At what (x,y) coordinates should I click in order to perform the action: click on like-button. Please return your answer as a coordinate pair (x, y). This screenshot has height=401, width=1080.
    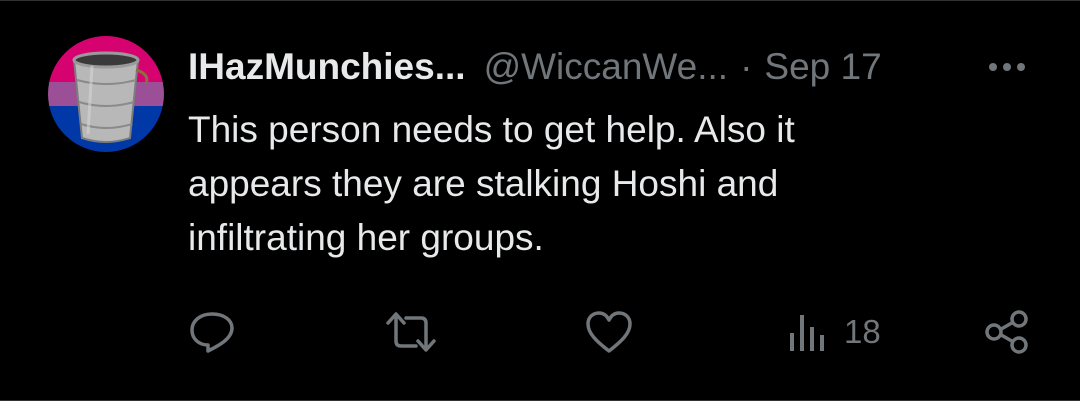
    Looking at the image, I should click on (609, 332).